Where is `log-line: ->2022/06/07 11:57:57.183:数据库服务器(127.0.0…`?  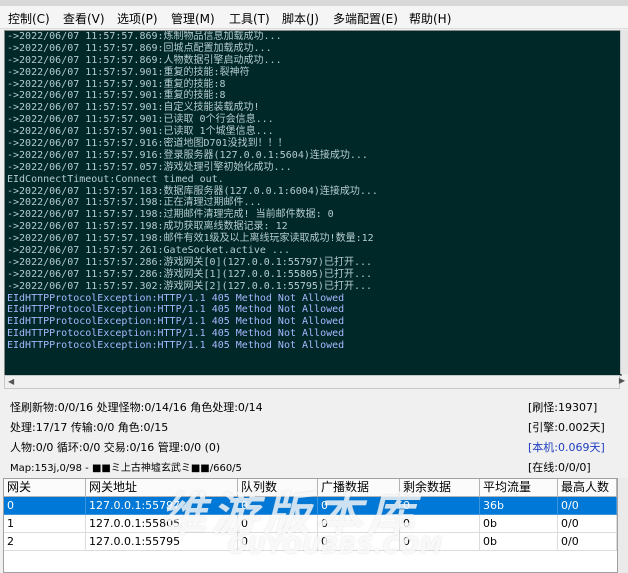
log-line: ->2022/06/07 11:57:57.183:数据库服务器(127.0.0… is located at coordinates (192, 191).